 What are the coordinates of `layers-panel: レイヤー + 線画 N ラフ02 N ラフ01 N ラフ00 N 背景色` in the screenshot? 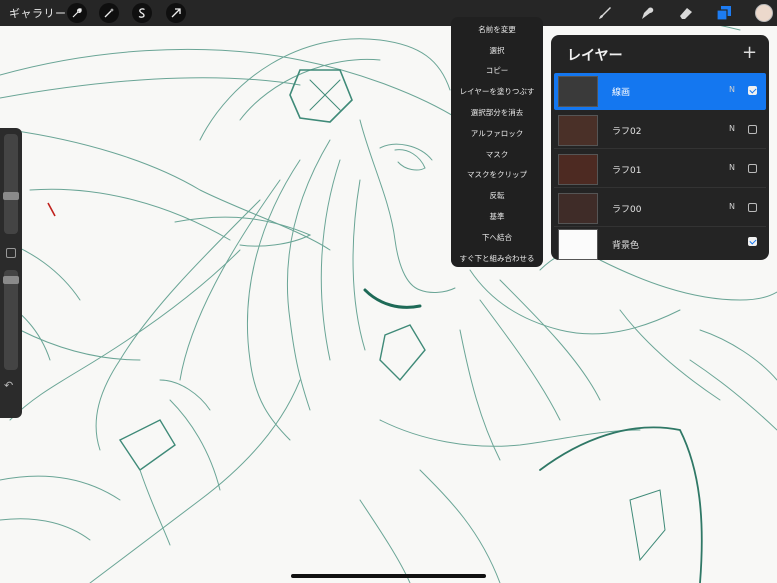 It's located at (660, 147).